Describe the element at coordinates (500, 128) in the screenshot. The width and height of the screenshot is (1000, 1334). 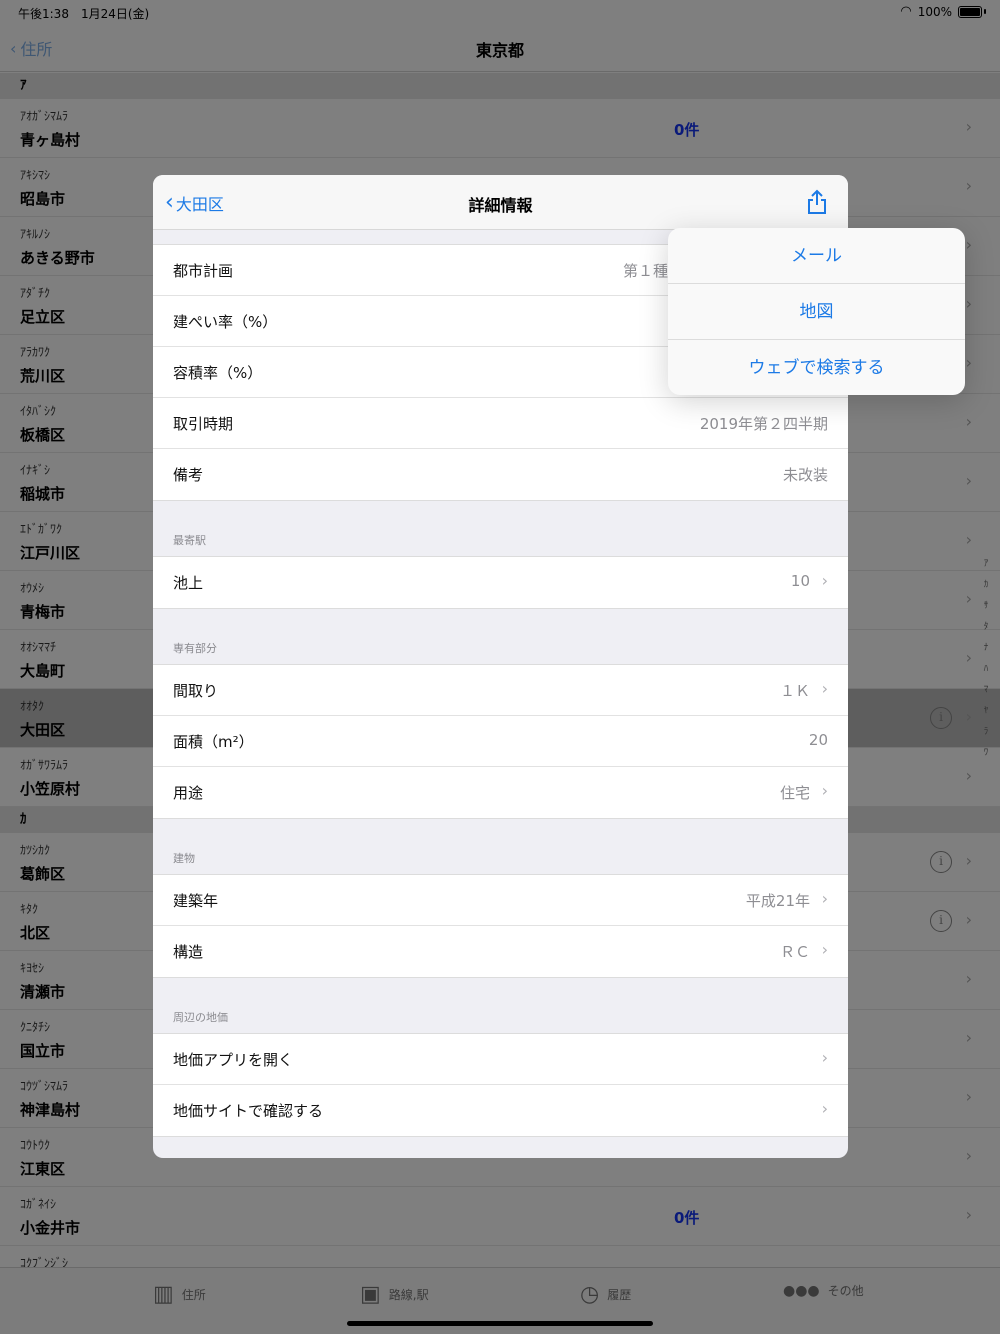
I see `list-item: ｱｵｶﾞｼﾏﾑﾗ 青ヶ島村 0件 ›` at that location.